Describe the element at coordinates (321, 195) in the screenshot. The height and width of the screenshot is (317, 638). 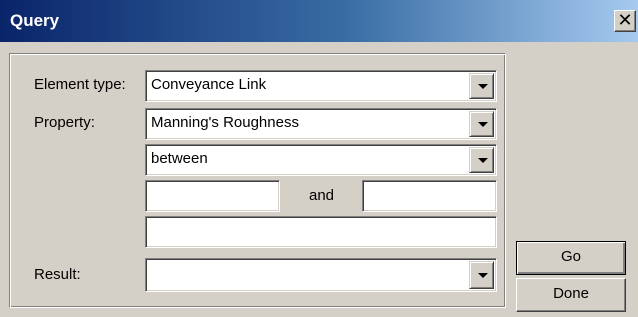
I see `and-label: and` at that location.